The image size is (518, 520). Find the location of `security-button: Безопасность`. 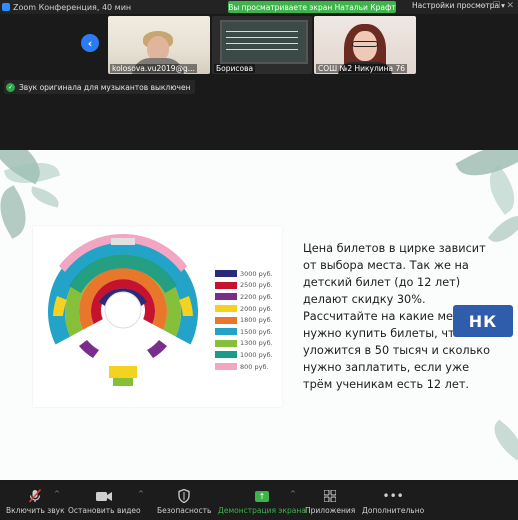

security-button: Безопасность is located at coordinates (184, 501).